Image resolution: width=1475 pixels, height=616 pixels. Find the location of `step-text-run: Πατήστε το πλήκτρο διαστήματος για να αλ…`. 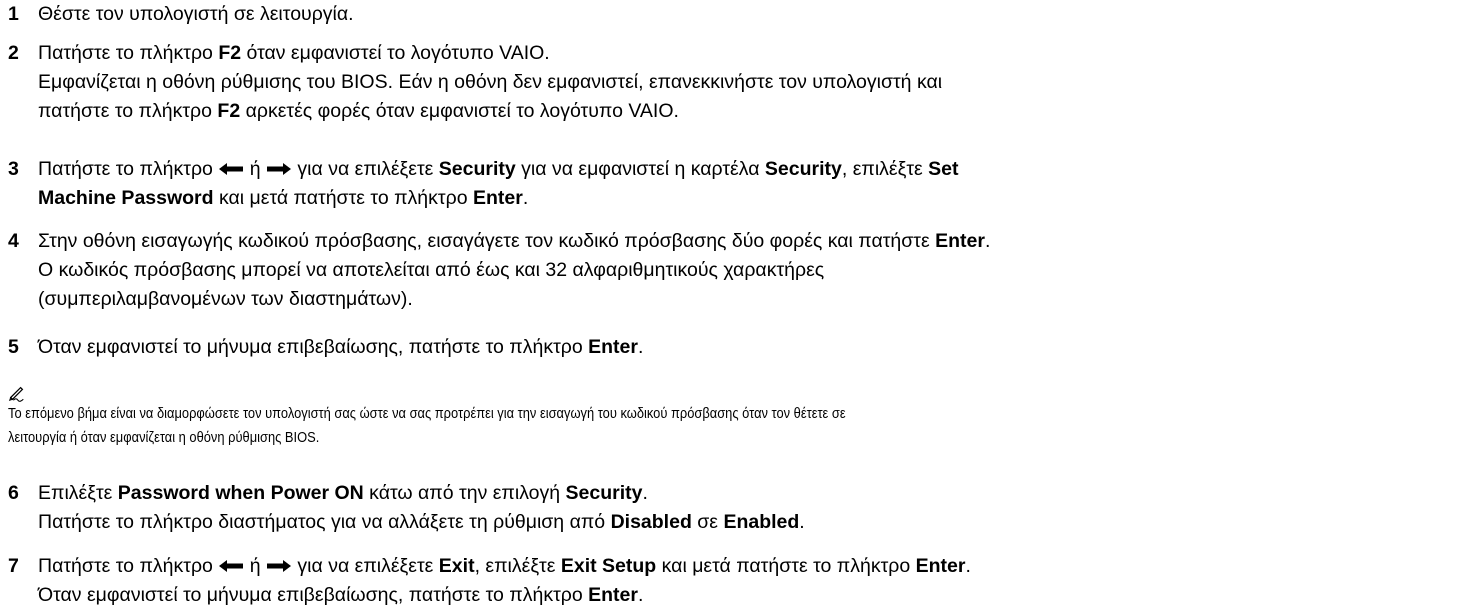

step-text-run: Πατήστε το πλήκτρο διαστήματος για να αλ… is located at coordinates (324, 522).